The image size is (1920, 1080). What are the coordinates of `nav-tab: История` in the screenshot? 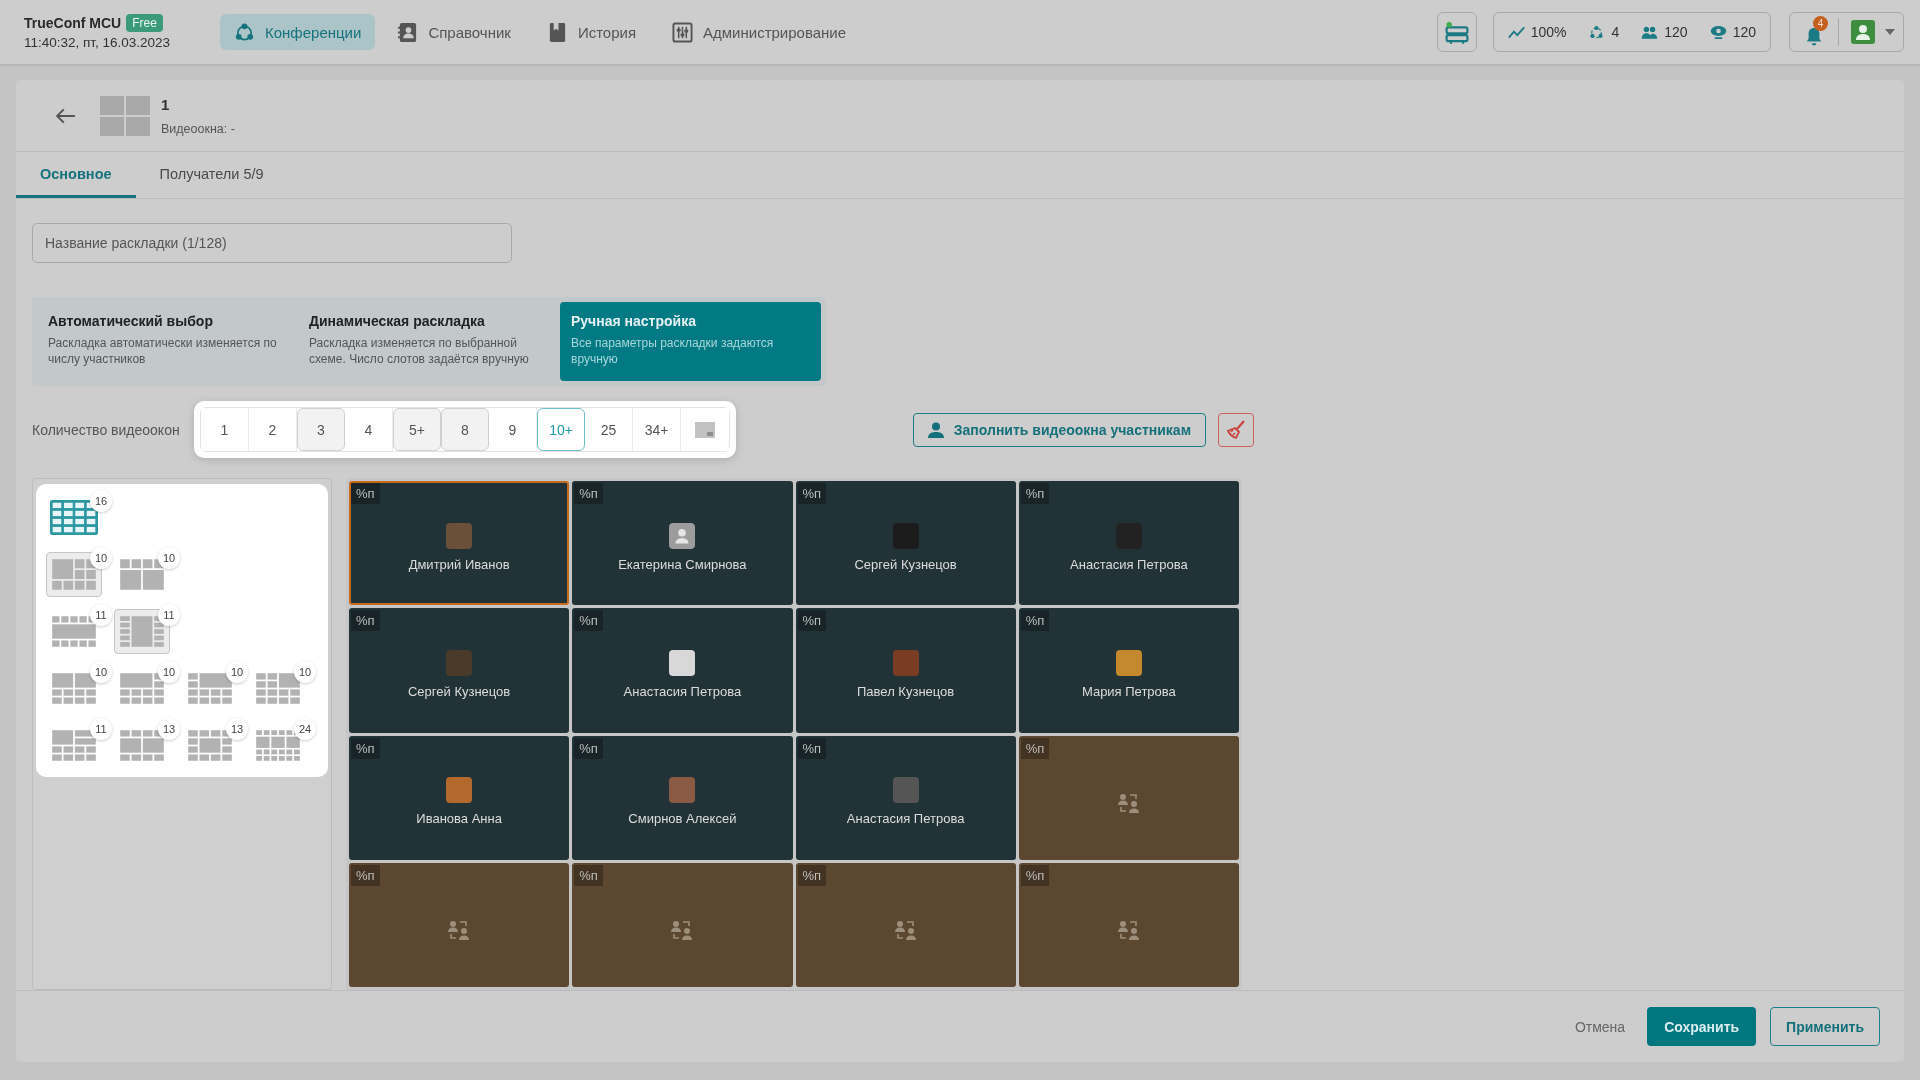 It's located at (591, 32).